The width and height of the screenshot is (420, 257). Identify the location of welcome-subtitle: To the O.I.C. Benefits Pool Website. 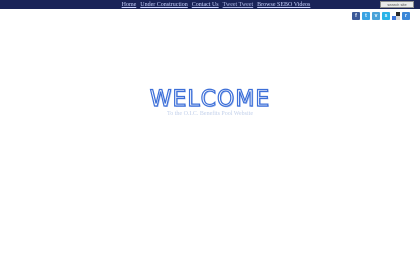
(210, 114).